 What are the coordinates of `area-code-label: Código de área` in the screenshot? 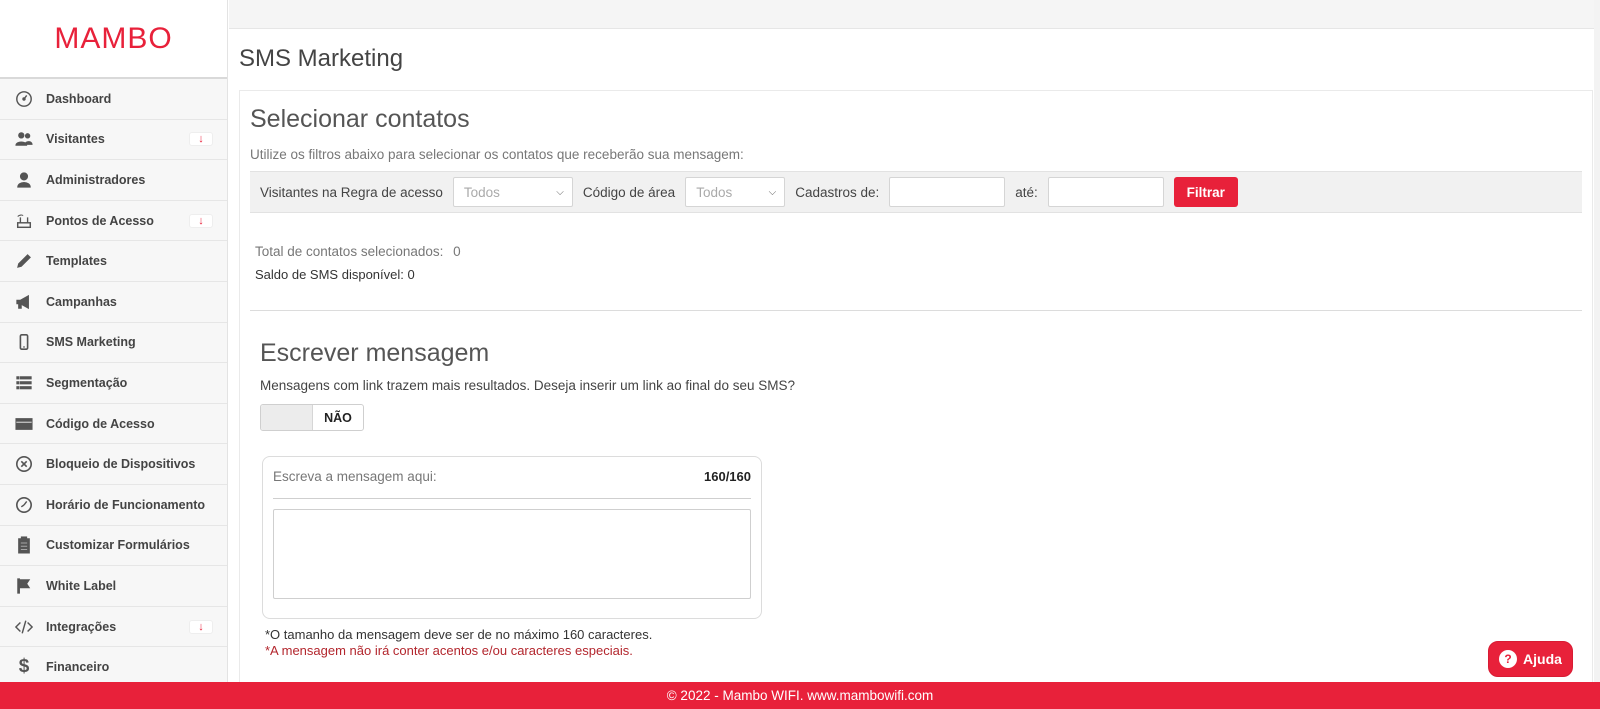 It's located at (629, 192).